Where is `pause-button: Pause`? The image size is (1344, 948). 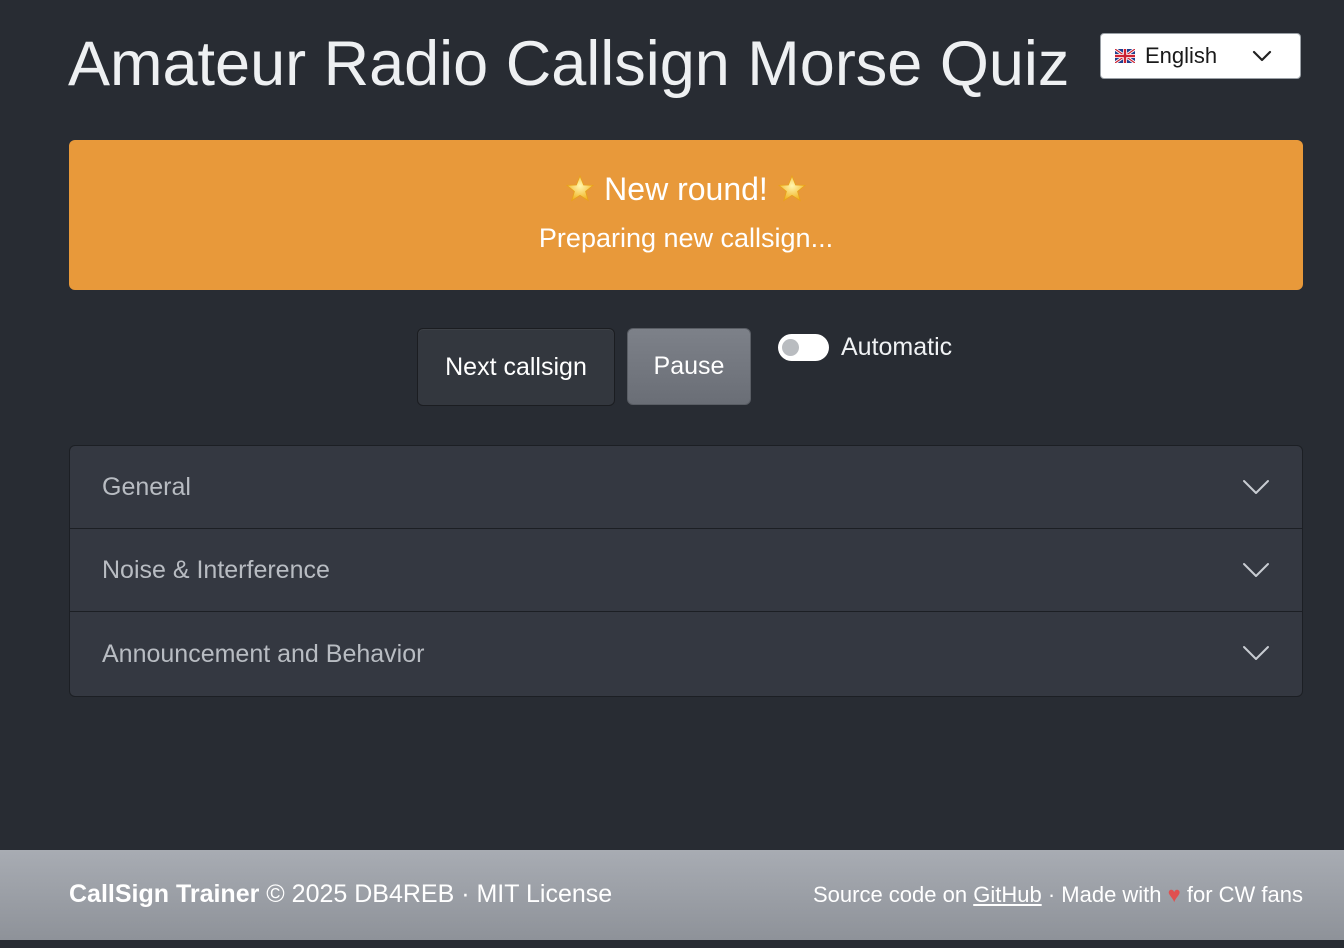 pause-button: Pause is located at coordinates (689, 366).